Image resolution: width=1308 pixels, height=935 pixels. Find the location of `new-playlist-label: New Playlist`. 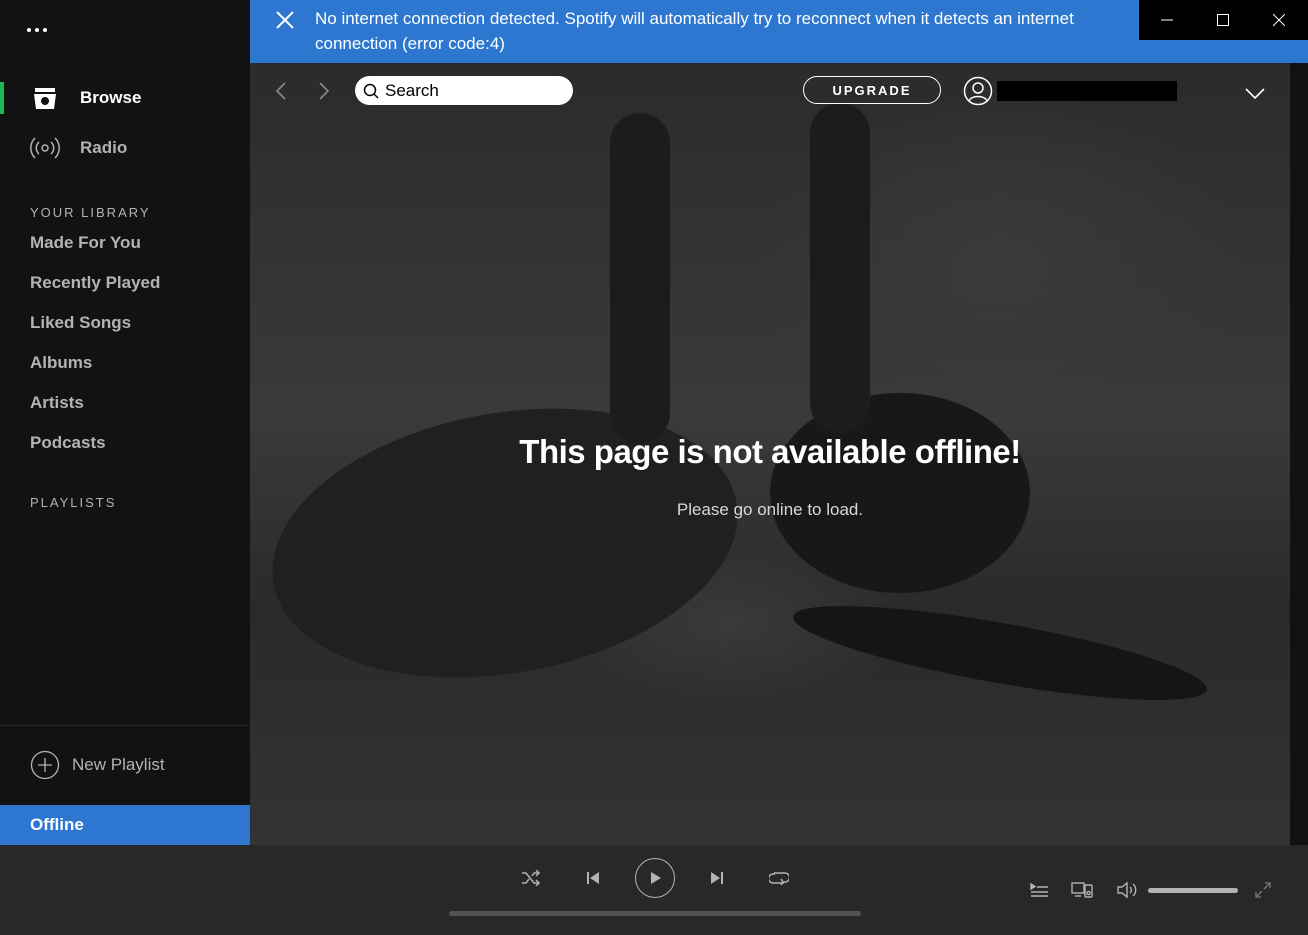

new-playlist-label: New Playlist is located at coordinates (118, 764).